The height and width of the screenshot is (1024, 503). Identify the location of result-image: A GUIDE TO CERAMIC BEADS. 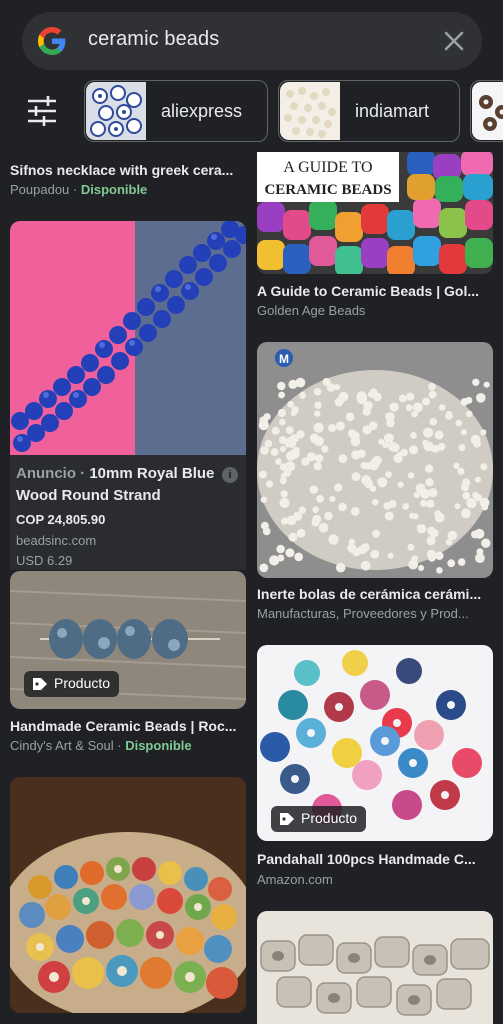
(375, 212).